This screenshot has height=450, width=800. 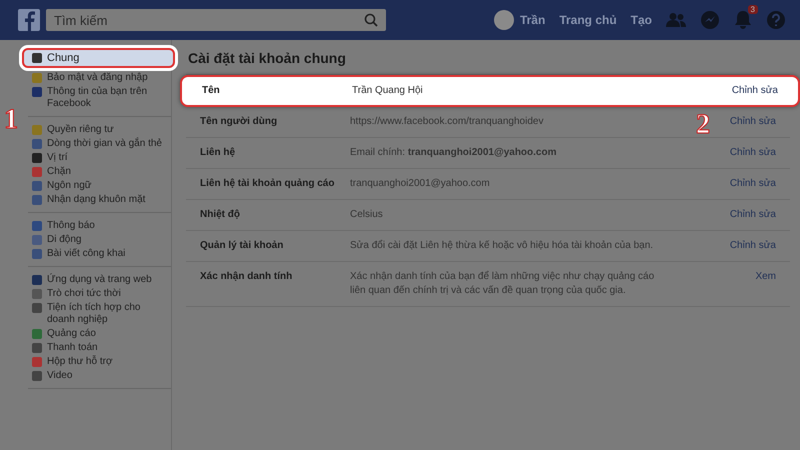 I want to click on sidebar-item: Thanh toán, so click(x=99, y=348).